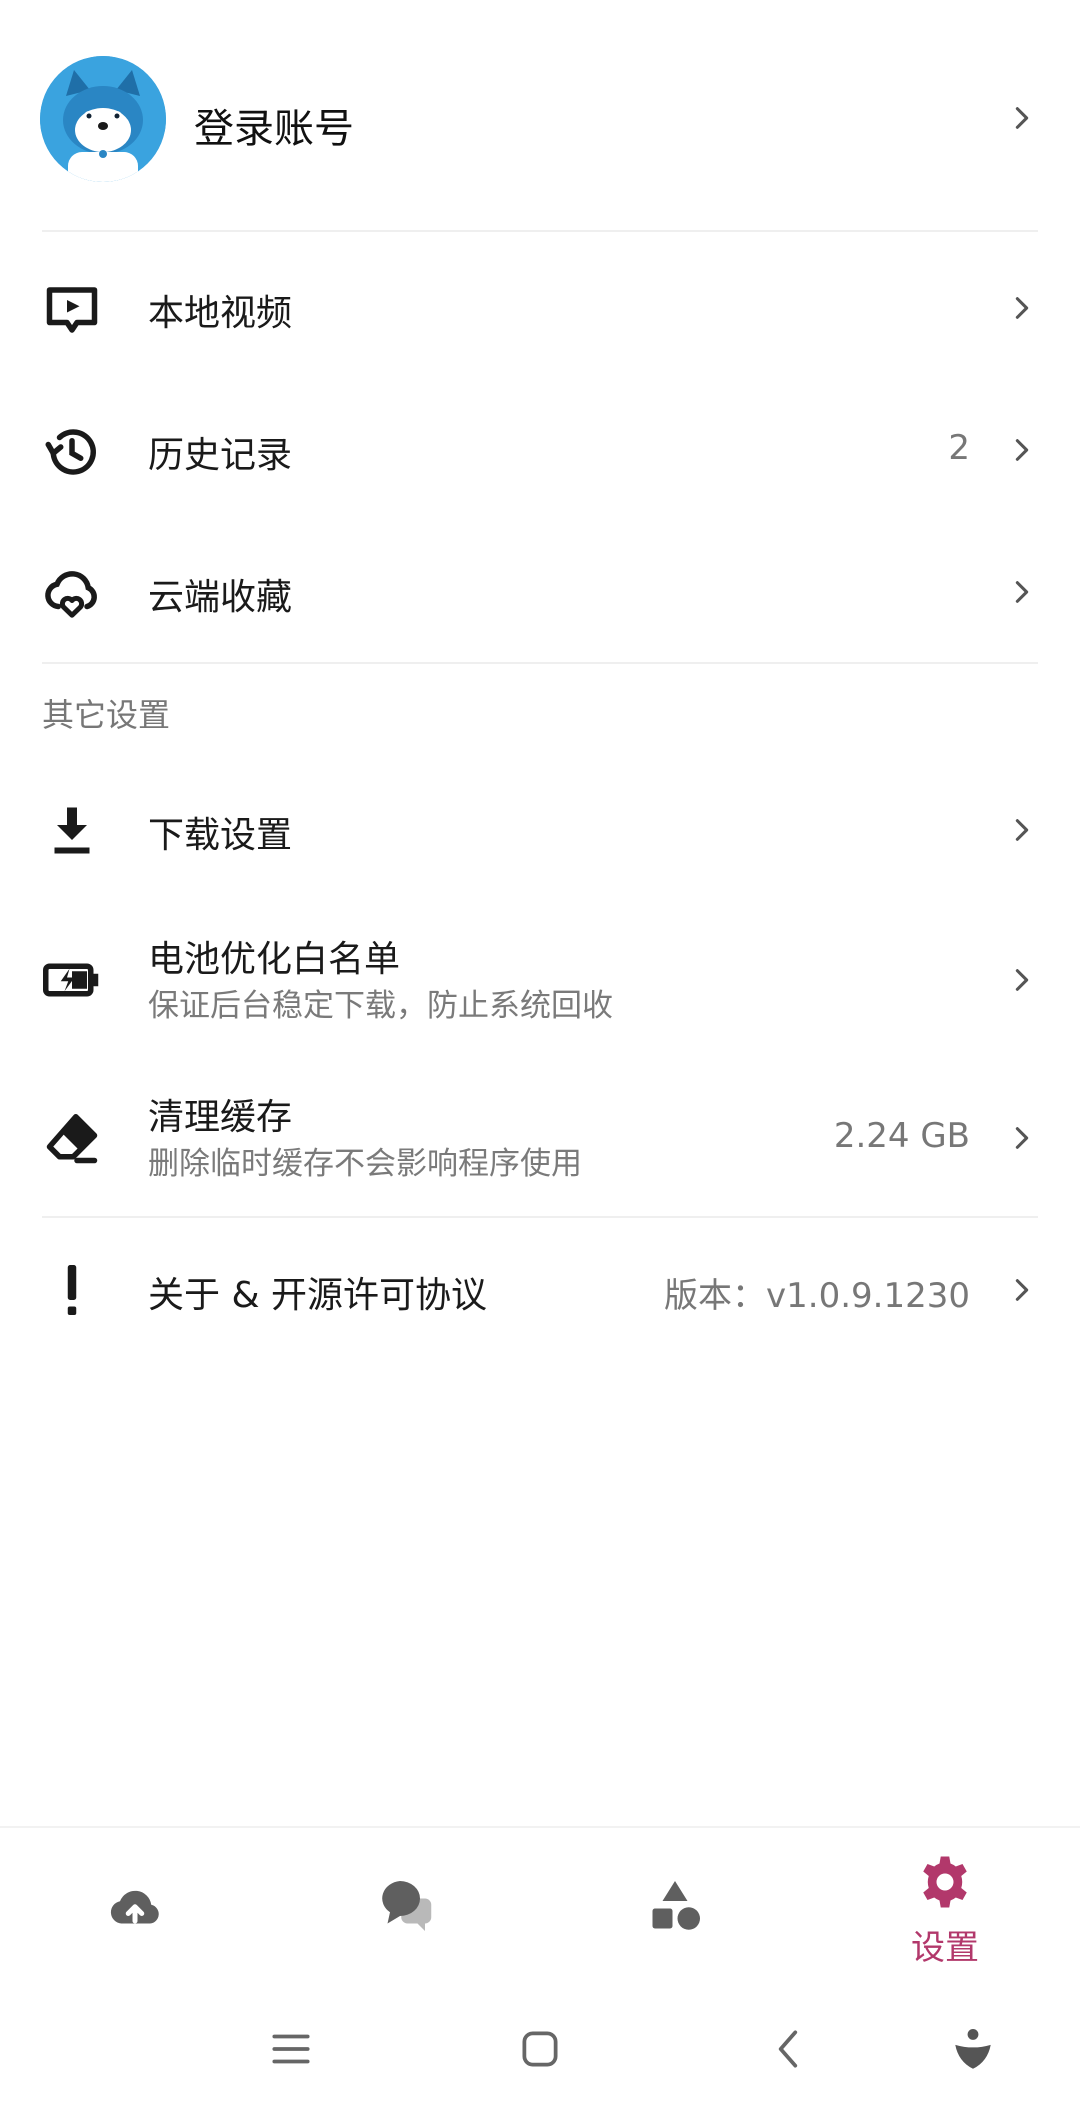 The image size is (1080, 2112). I want to click on menu-item-description: 保证后台稳定下载，防止系统回收, so click(380, 1006).